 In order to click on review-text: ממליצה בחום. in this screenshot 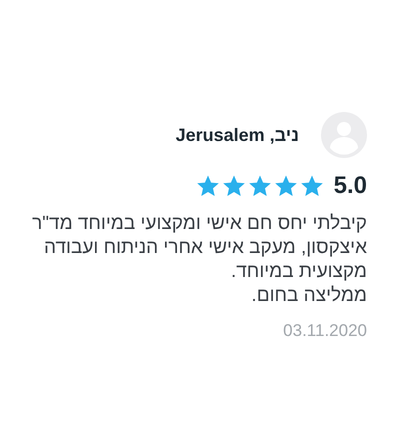, I will do `click(308, 296)`.